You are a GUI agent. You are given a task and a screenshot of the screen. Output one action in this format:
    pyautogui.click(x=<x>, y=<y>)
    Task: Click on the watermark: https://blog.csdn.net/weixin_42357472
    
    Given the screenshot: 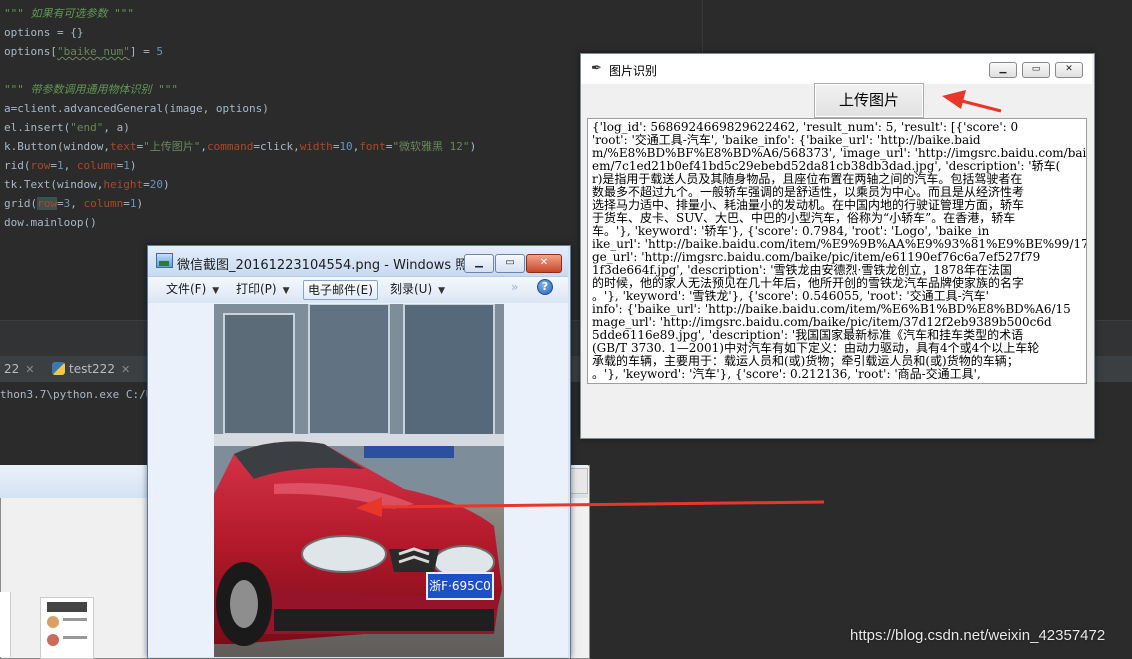 What is the action you would take?
    pyautogui.click(x=978, y=635)
    